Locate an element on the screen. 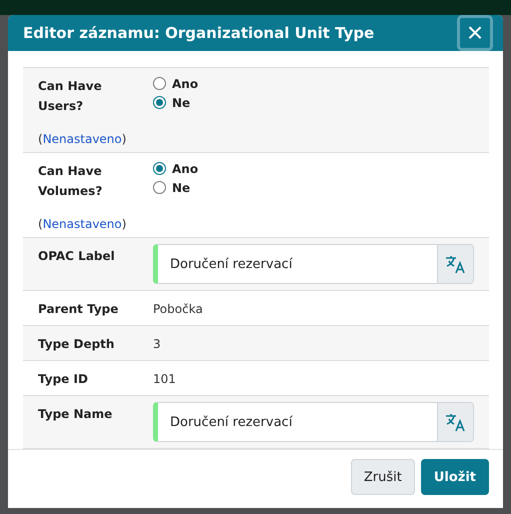  field-value: 101 is located at coordinates (165, 379).